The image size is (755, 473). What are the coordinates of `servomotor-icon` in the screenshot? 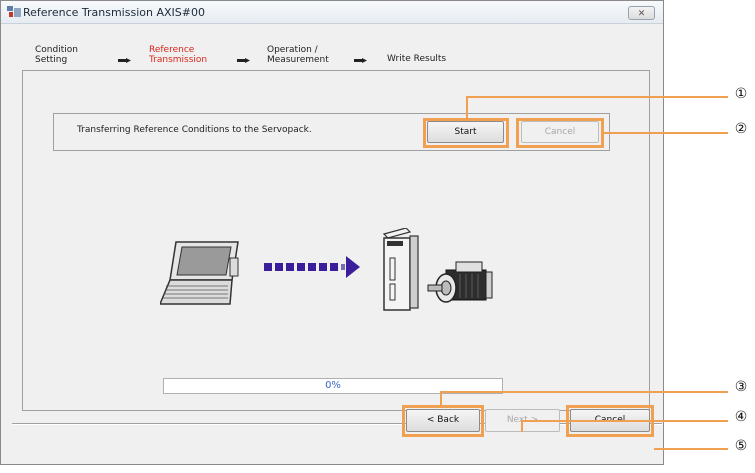 It's located at (460, 282).